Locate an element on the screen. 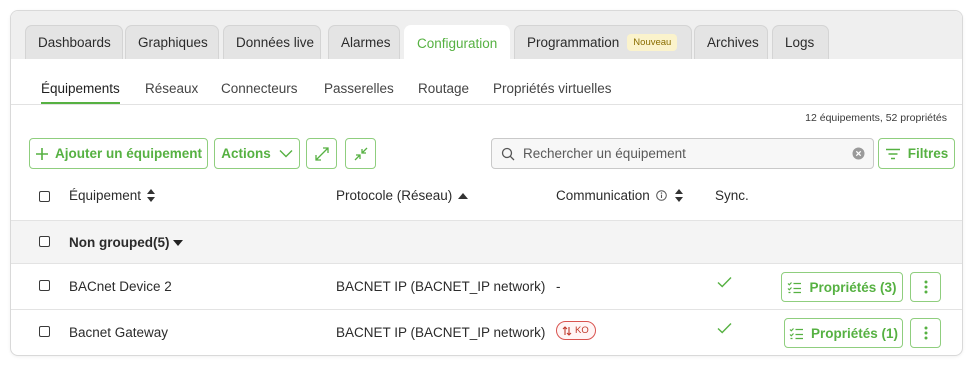 The width and height of the screenshot is (975, 366). add-equipment-button: Ajouter un équipement is located at coordinates (118, 153).